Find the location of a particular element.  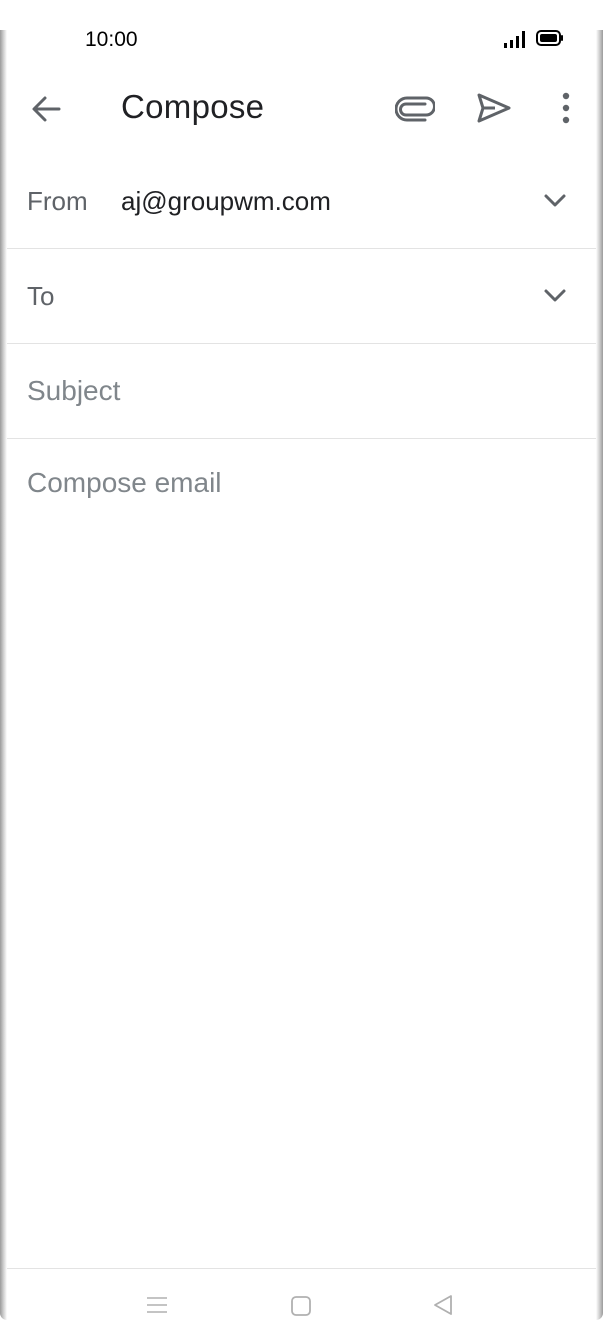

device-frame-right is located at coordinates (599, 675).